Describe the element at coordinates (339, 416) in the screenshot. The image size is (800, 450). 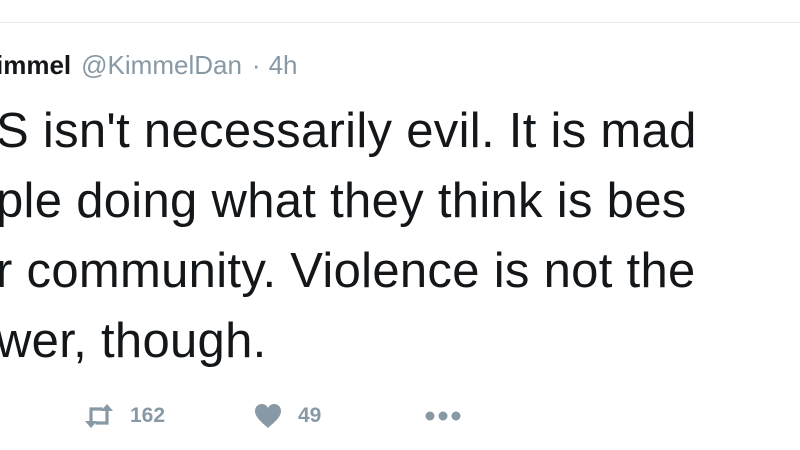
I see `like-button: 49` at that location.